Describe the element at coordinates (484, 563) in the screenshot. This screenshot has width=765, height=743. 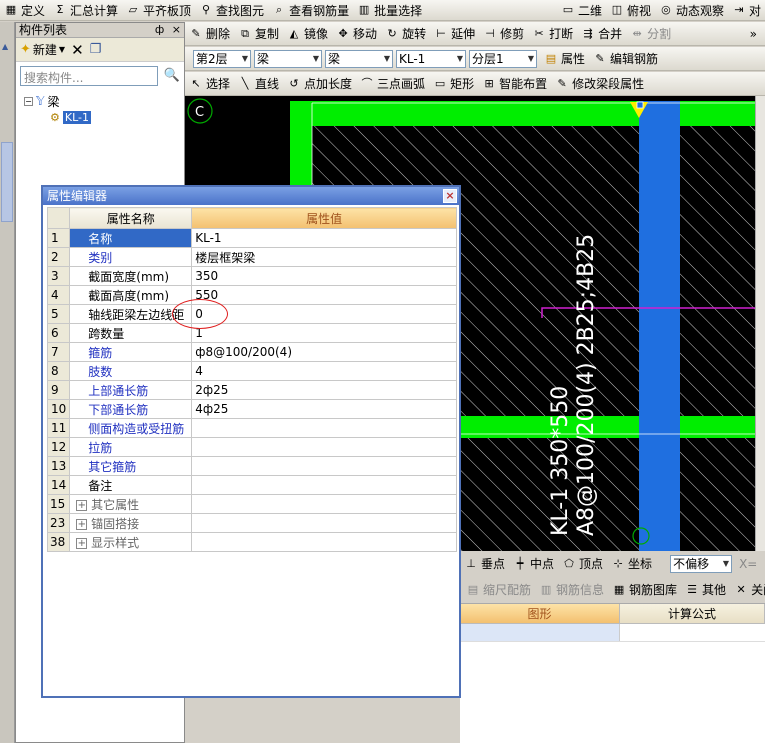
I see `perpendicular-button: ⊥ 垂点` at that location.